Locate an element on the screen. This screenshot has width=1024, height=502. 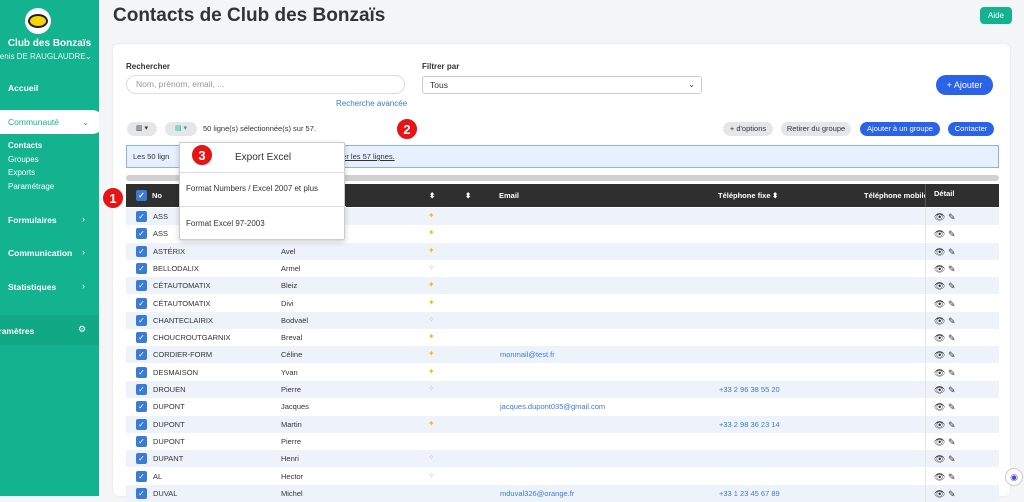
table-row: DESMAISON Yvan ✦ 👁✎ is located at coordinates (562, 372).